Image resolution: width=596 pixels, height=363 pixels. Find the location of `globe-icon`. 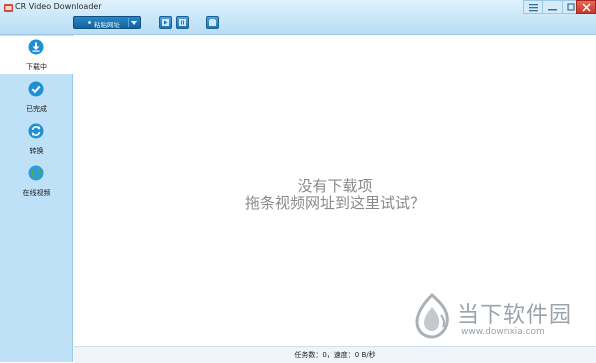

globe-icon is located at coordinates (36, 173).